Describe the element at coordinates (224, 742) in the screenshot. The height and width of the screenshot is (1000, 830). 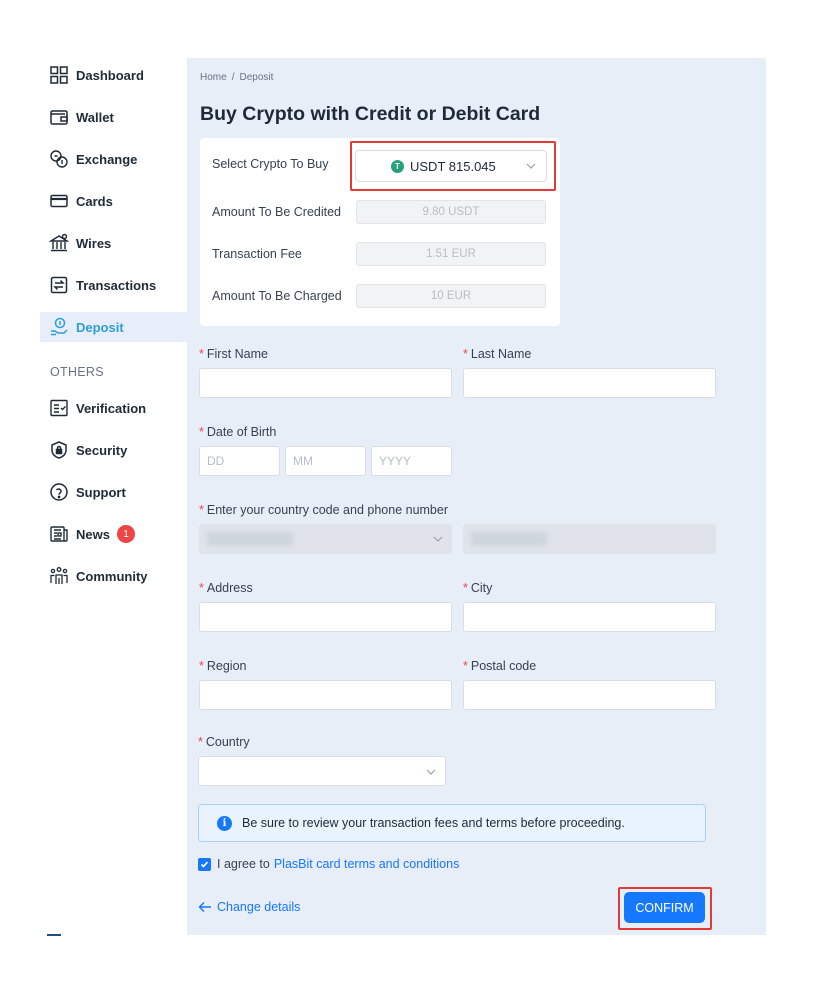
I see `country-label: * Country` at that location.